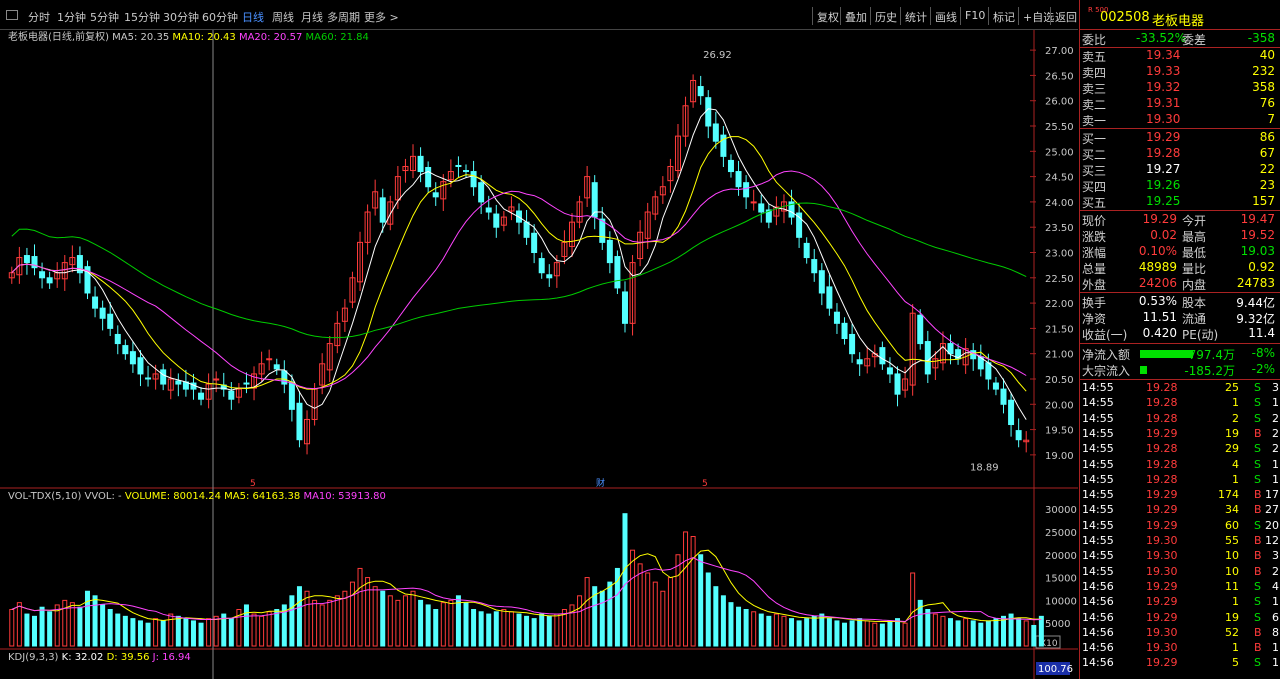  Describe the element at coordinates (181, 17) in the screenshot. I see `period-tab-4: 30分钟` at that location.